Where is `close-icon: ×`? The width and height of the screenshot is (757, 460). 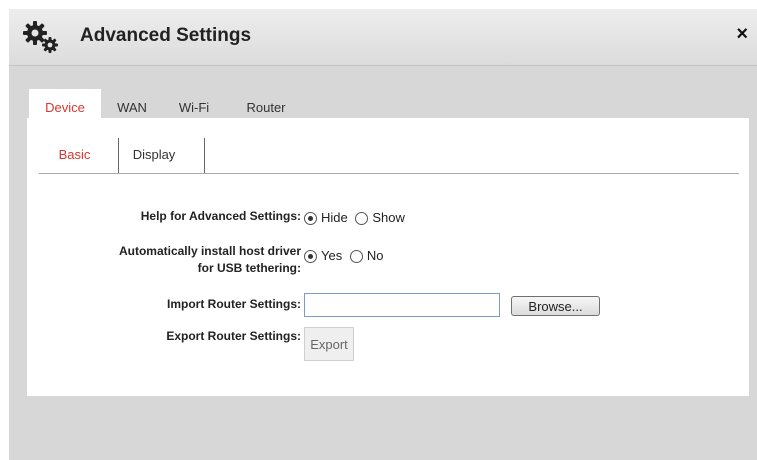 close-icon: × is located at coordinates (742, 34).